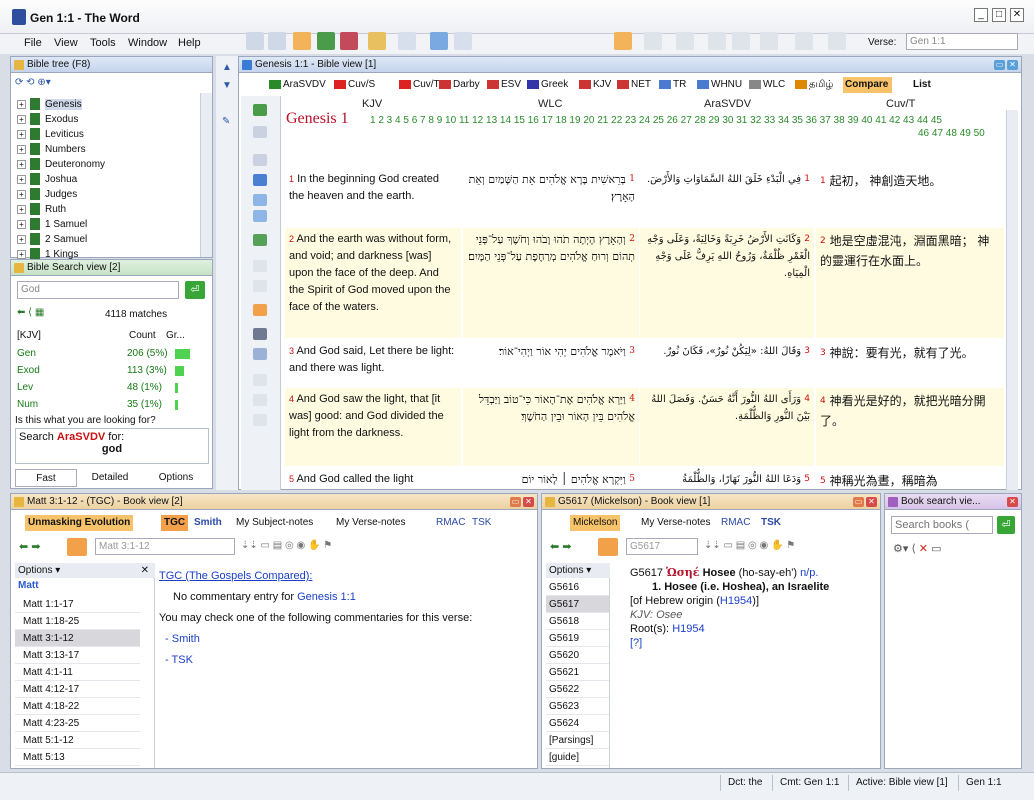 This screenshot has height=800, width=1034. I want to click on commentary-book-icon, so click(77, 547).